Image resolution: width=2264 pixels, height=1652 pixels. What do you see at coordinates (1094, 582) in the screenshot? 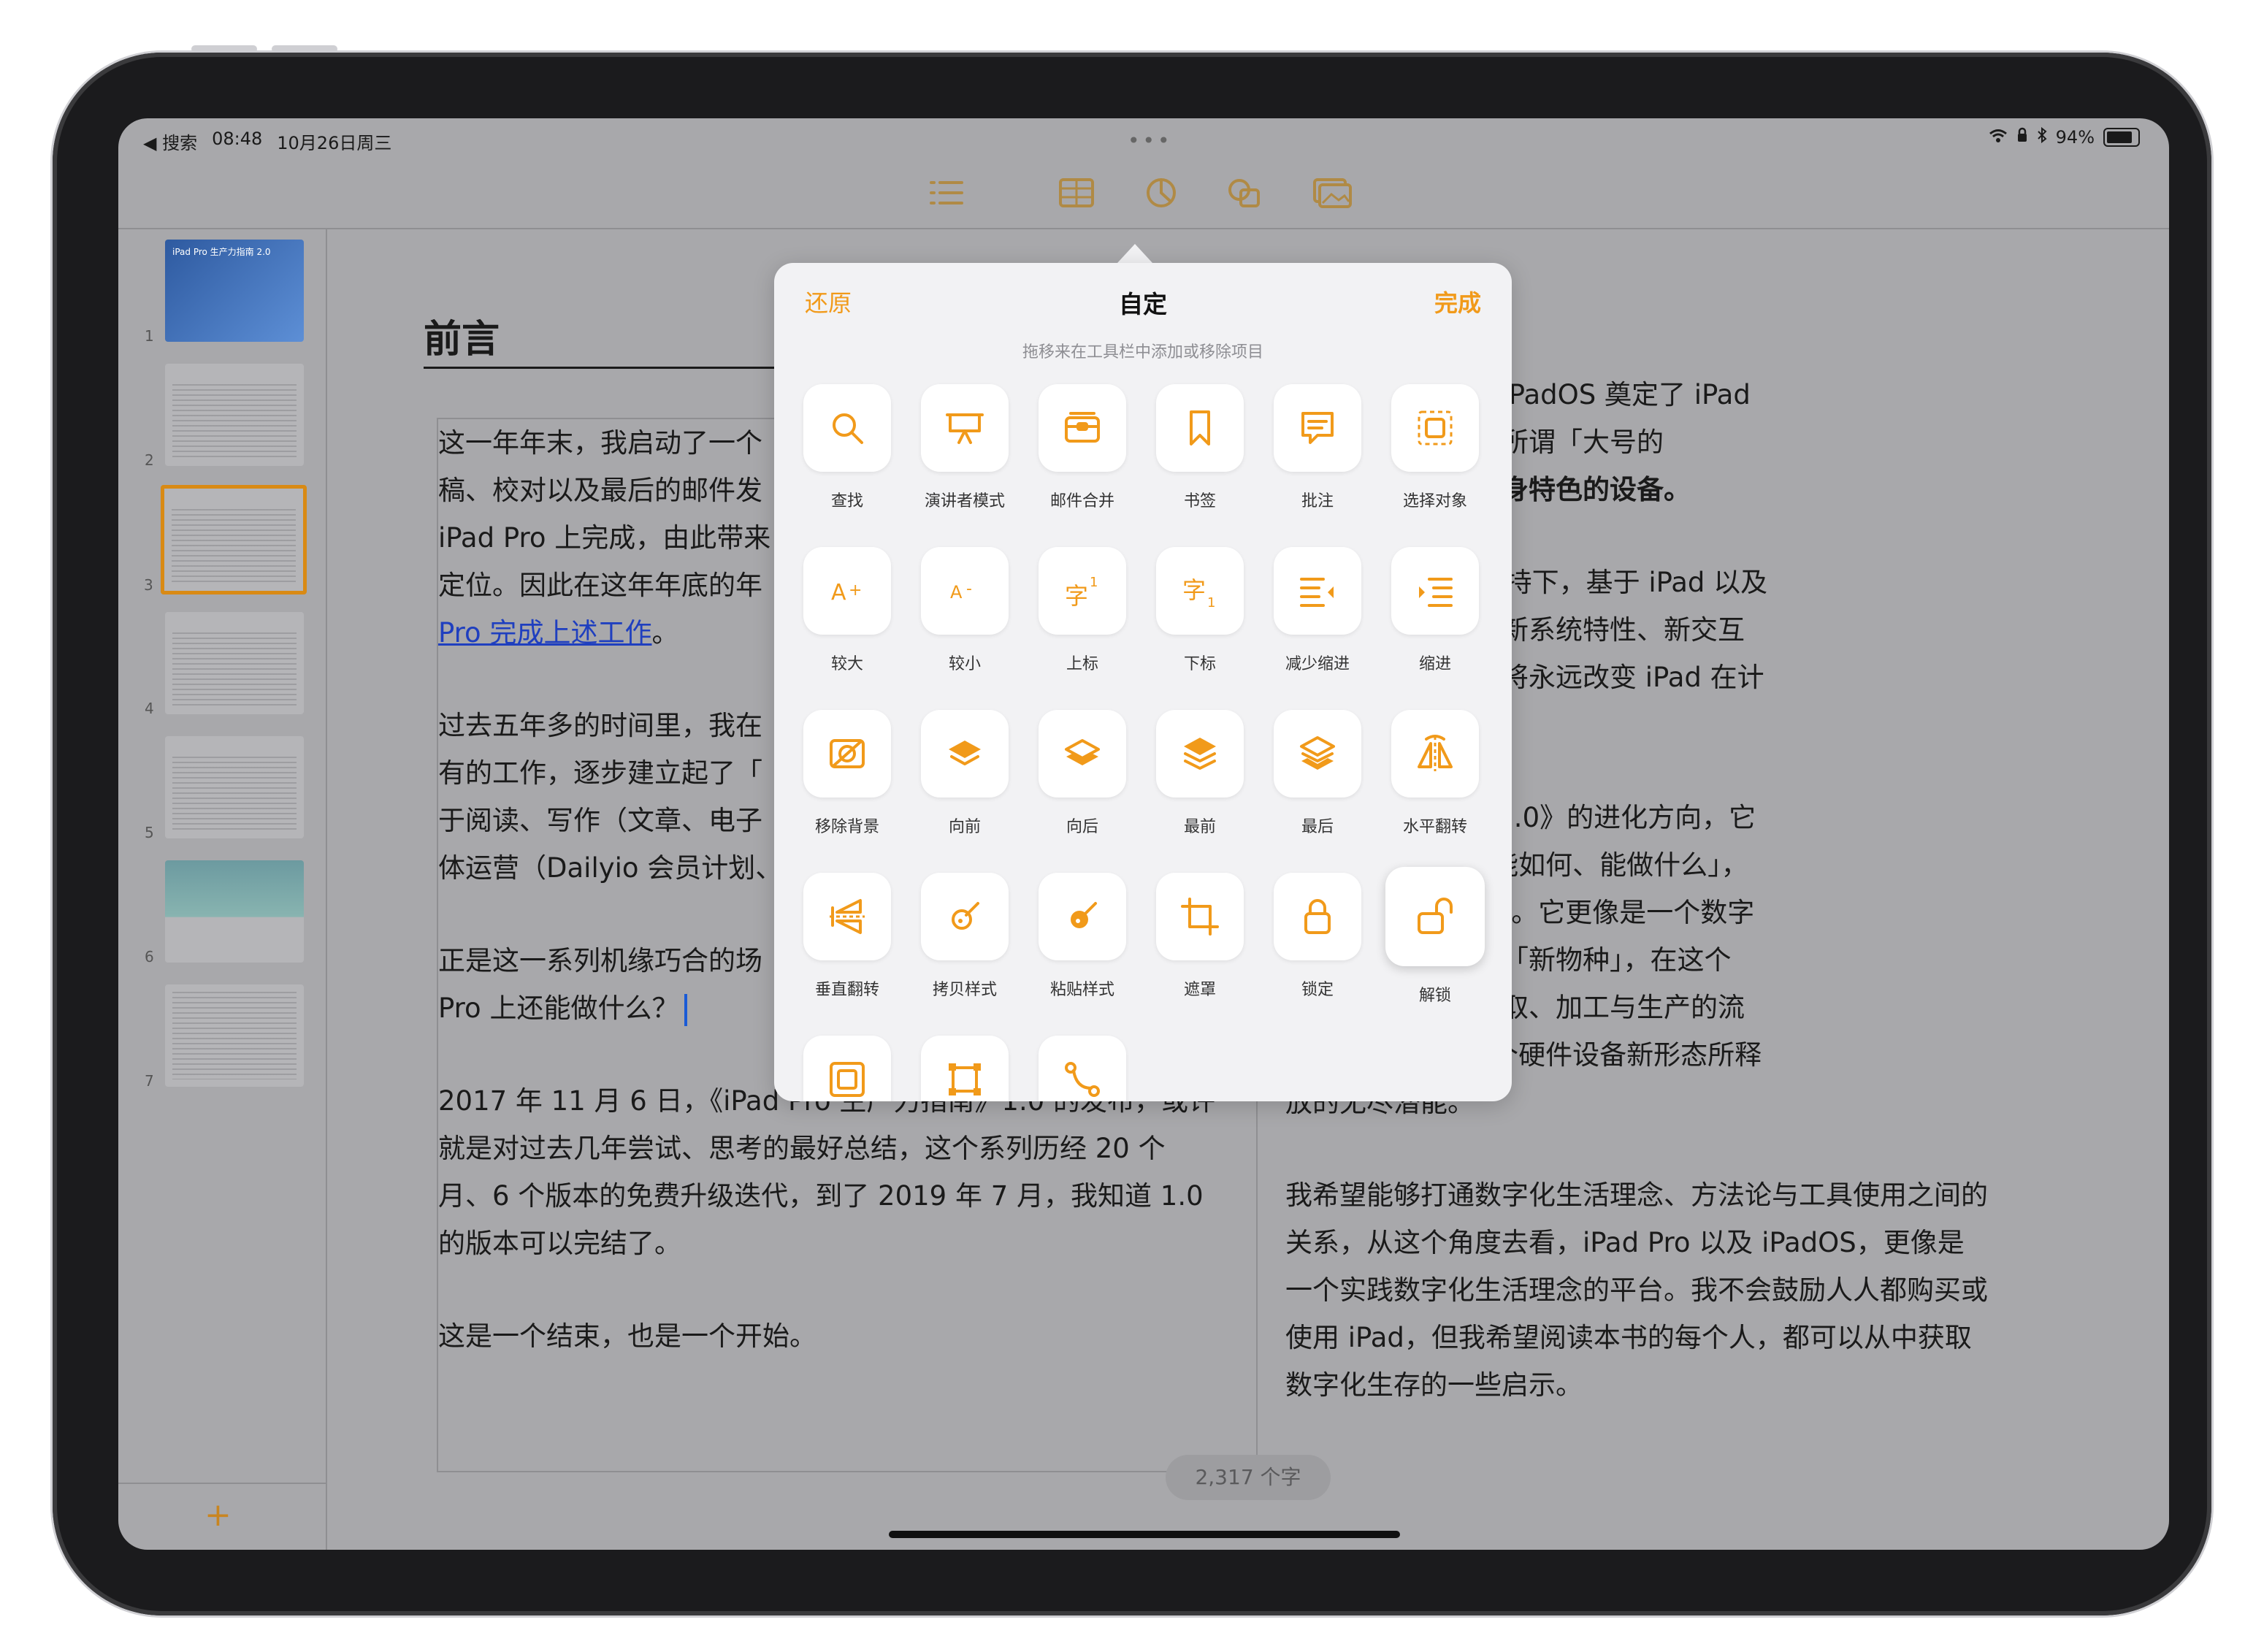
I see `svg-text: 1` at bounding box center [1094, 582].